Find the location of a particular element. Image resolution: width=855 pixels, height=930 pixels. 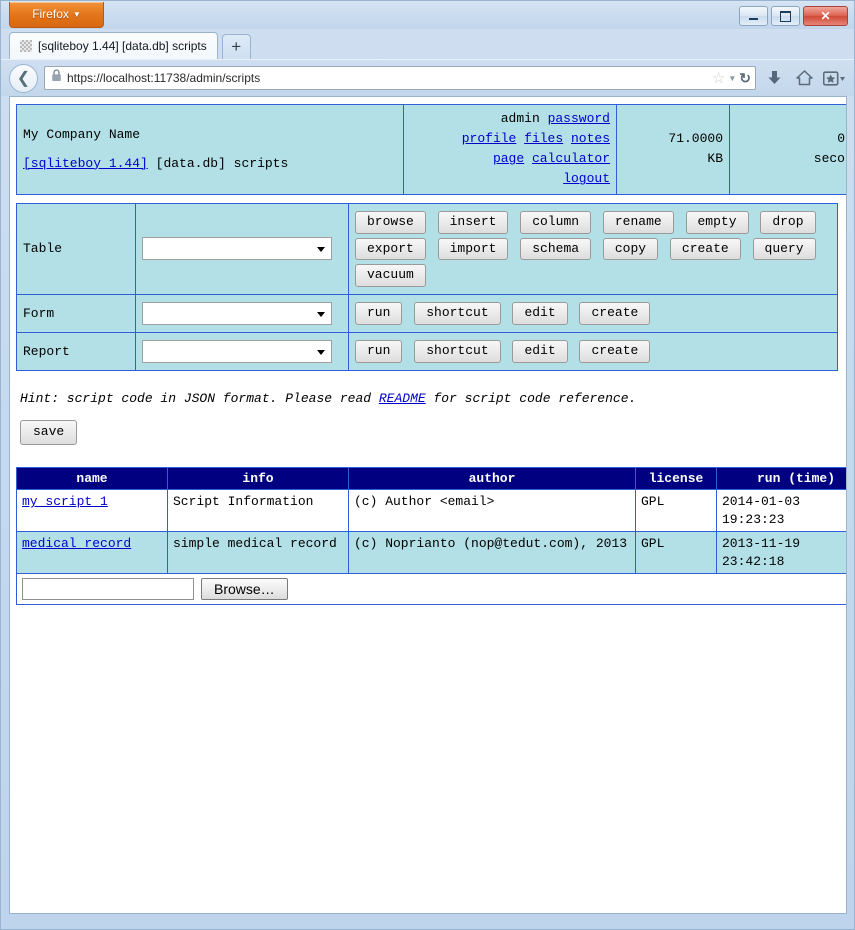

table-column-button: column is located at coordinates (556, 222).